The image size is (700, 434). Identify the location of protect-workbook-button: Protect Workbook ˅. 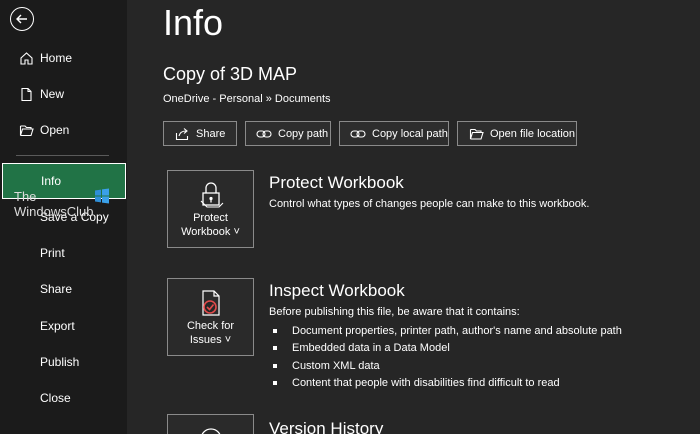
(210, 209).